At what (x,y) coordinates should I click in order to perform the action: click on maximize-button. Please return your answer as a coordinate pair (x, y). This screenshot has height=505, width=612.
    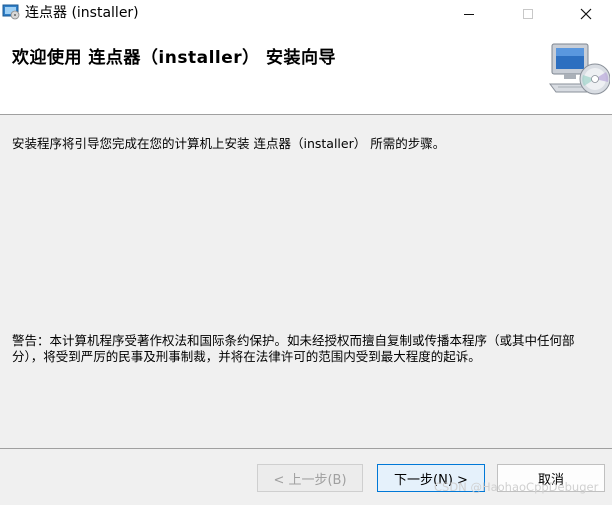
    Looking at the image, I should click on (528, 14).